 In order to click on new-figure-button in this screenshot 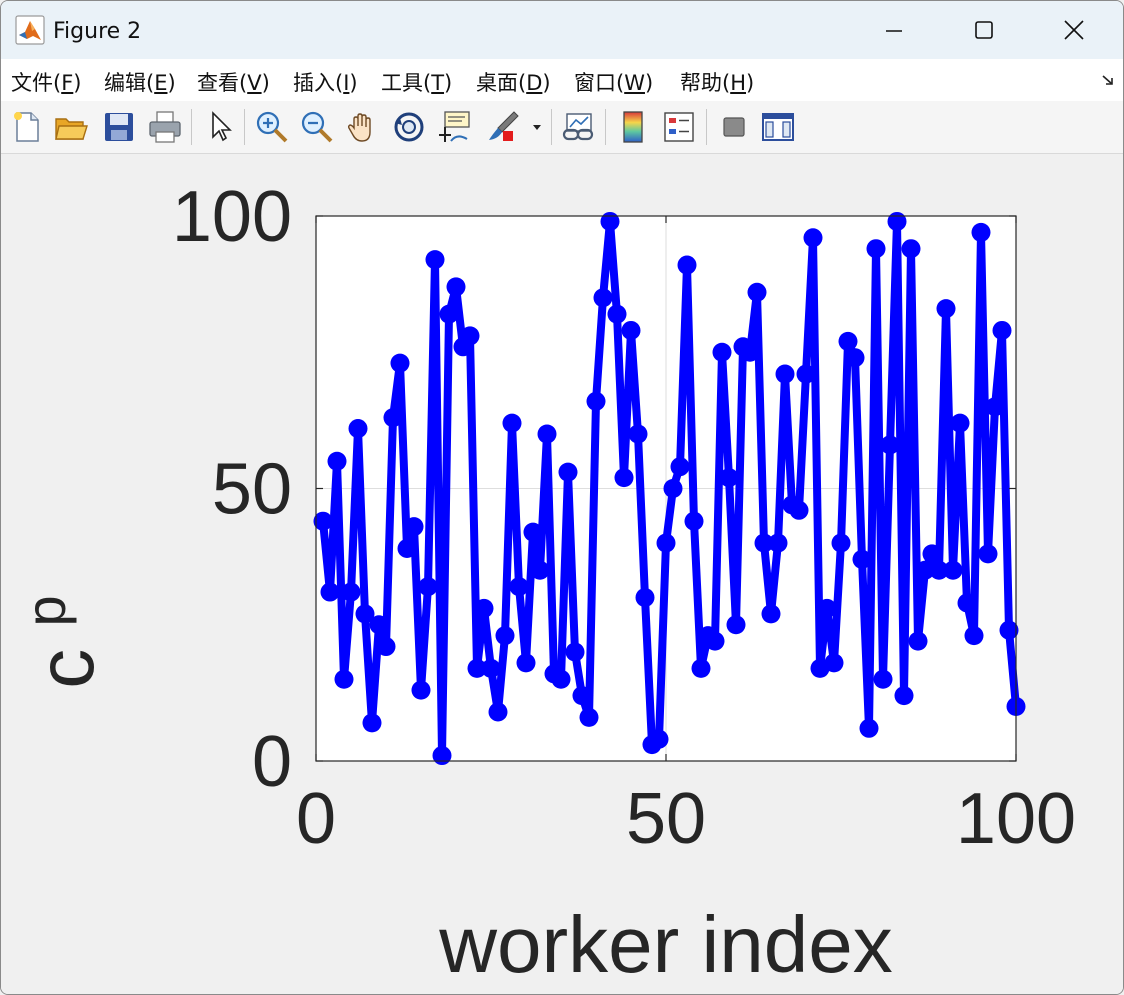, I will do `click(27, 127)`.